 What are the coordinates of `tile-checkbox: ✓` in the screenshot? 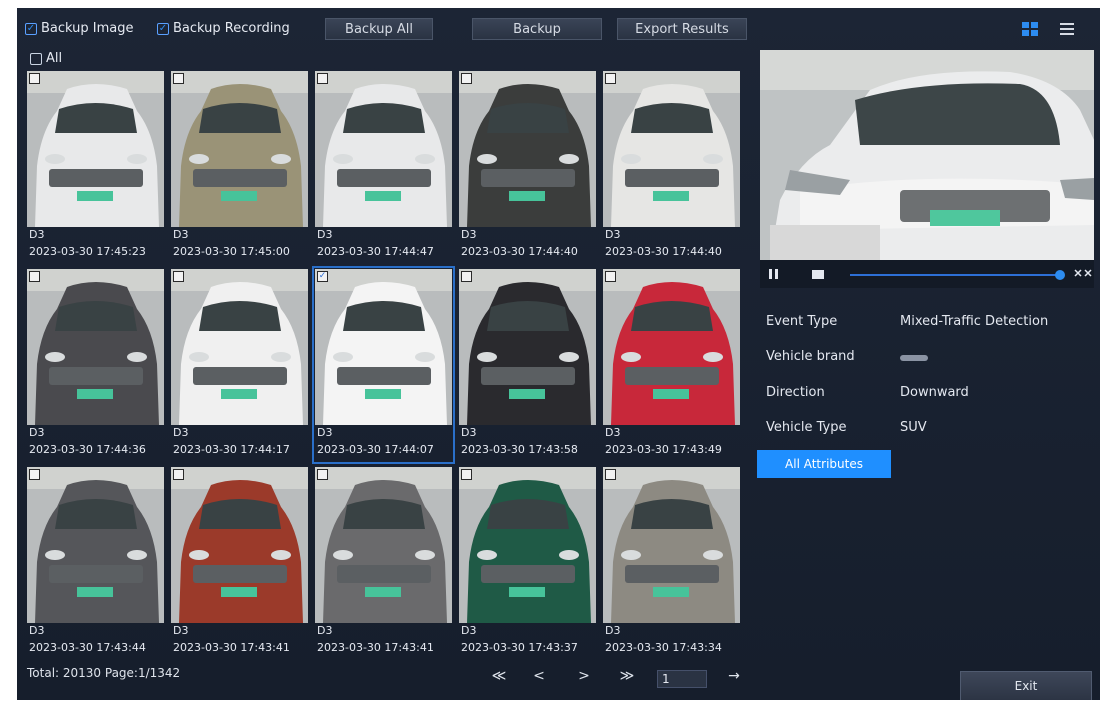 It's located at (322, 276).